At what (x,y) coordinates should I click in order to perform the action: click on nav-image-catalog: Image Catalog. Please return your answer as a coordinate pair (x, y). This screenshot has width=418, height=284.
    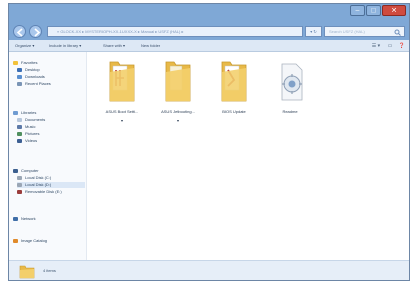
    Looking at the image, I should click on (30, 241).